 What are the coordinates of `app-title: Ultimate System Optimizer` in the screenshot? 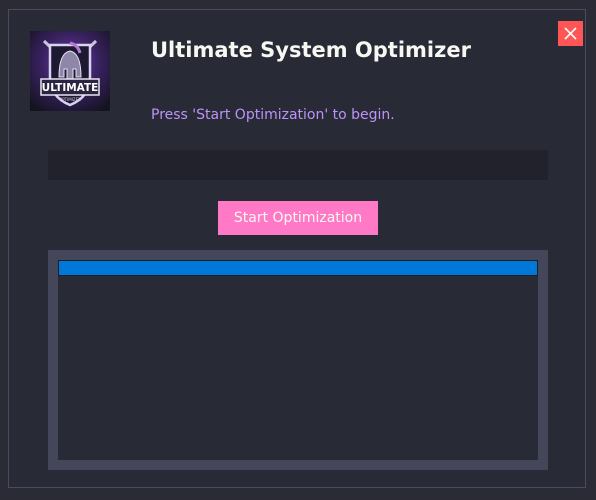 It's located at (311, 50).